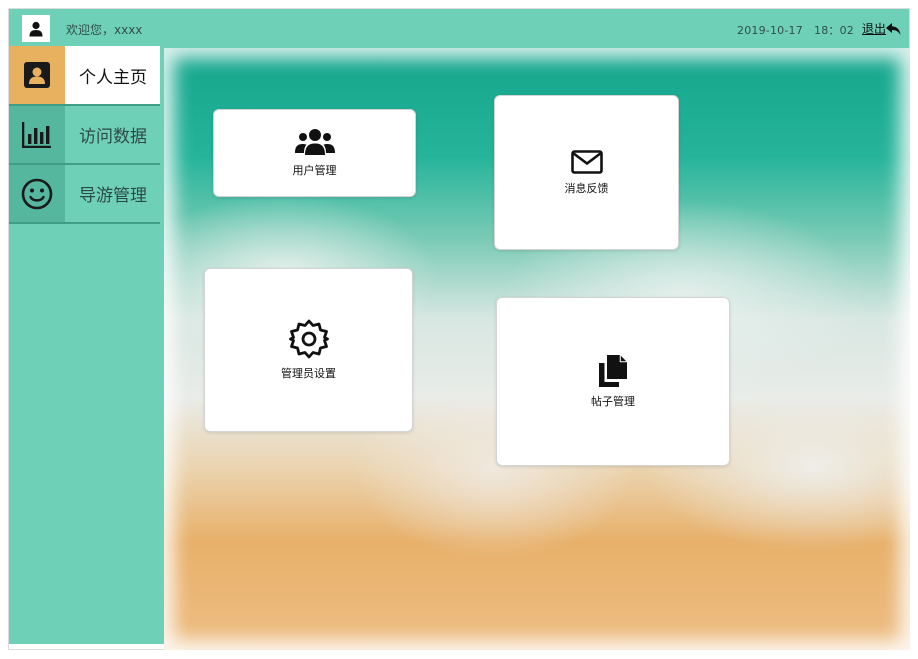 The image size is (918, 659). What do you see at coordinates (113, 137) in the screenshot?
I see `sidebar-item-label: 访问数据` at bounding box center [113, 137].